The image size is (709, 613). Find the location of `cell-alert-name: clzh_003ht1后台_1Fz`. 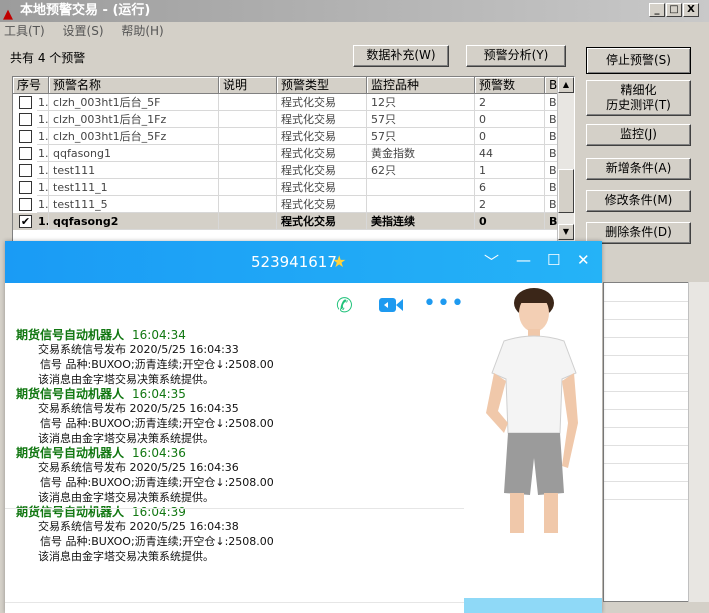

cell-alert-name: clzh_003ht1后台_1Fz is located at coordinates (134, 119).